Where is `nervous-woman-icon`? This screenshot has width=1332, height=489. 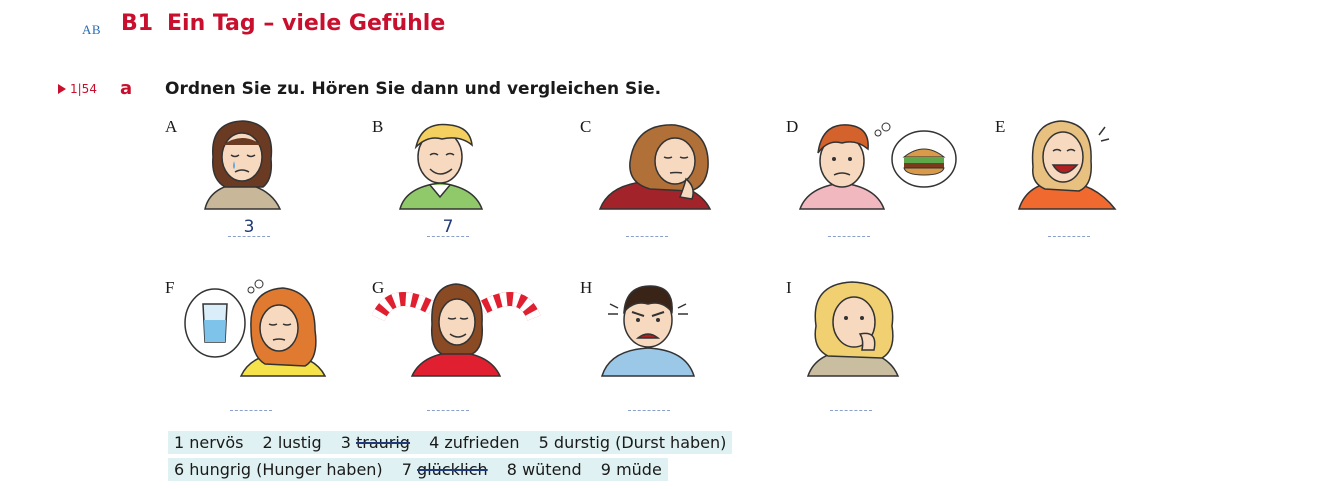 nervous-woman-icon is located at coordinates (853, 329).